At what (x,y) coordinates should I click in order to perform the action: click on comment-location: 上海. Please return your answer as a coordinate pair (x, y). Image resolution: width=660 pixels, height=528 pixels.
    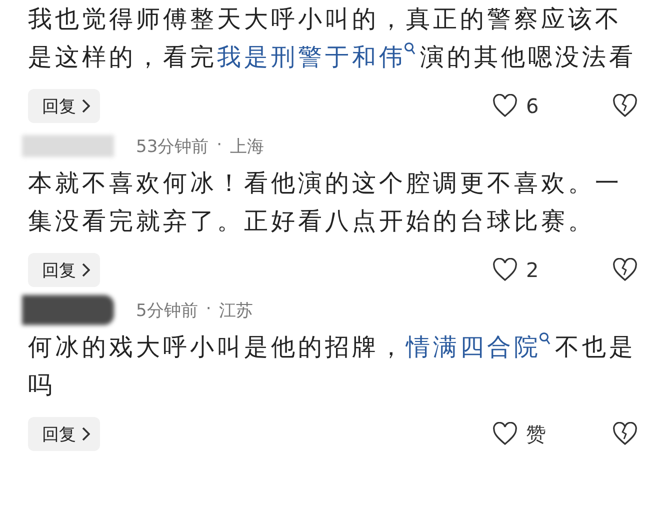
    Looking at the image, I should click on (247, 147).